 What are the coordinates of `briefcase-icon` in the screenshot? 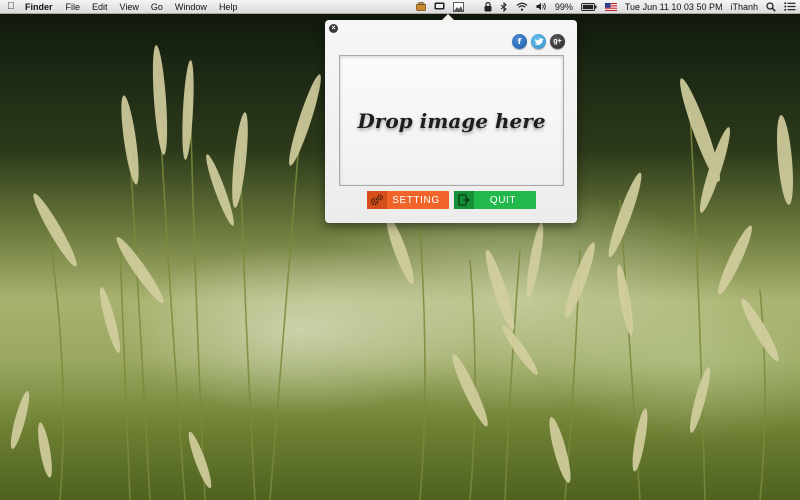 It's located at (421, 6).